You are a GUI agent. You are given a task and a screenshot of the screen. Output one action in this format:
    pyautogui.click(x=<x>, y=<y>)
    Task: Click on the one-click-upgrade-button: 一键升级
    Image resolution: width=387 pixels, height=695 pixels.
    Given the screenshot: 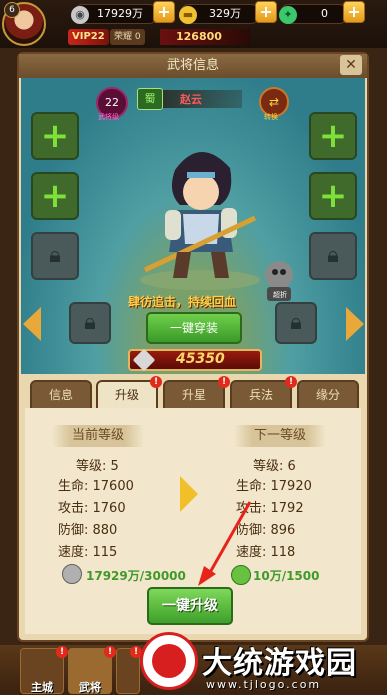 What is the action you would take?
    pyautogui.click(x=190, y=606)
    